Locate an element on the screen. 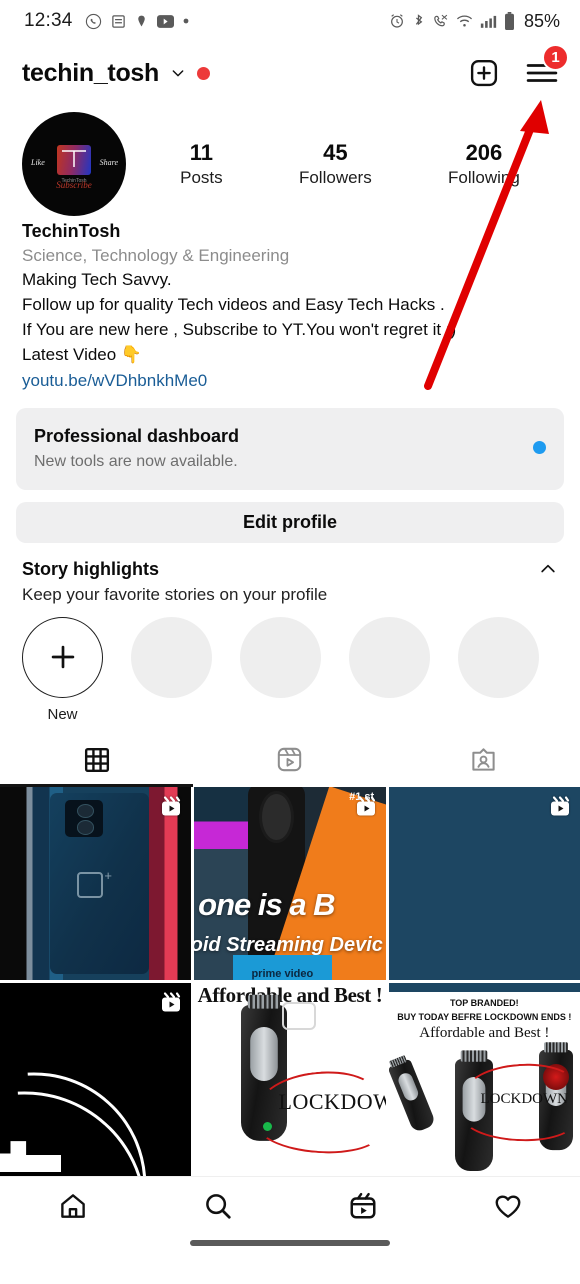  chevron-down-icon is located at coordinates (178, 73).